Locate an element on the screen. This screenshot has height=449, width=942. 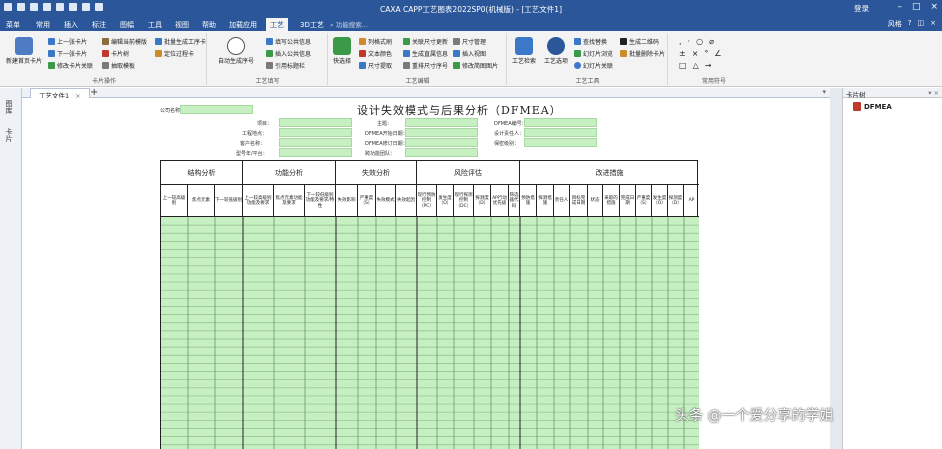
extract-template-button: 抽取模板 is located at coordinates (118, 65).